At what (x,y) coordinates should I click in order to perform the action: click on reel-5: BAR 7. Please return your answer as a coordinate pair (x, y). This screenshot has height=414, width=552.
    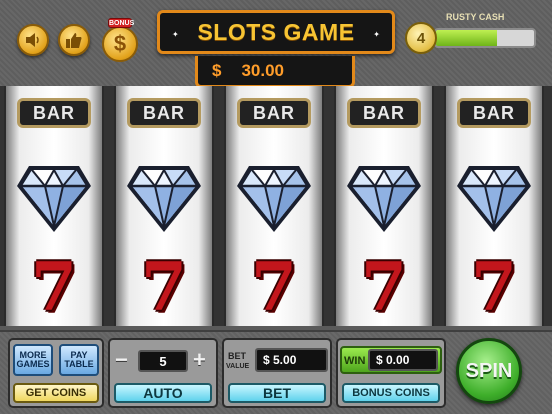
    Looking at the image, I should click on (494, 206).